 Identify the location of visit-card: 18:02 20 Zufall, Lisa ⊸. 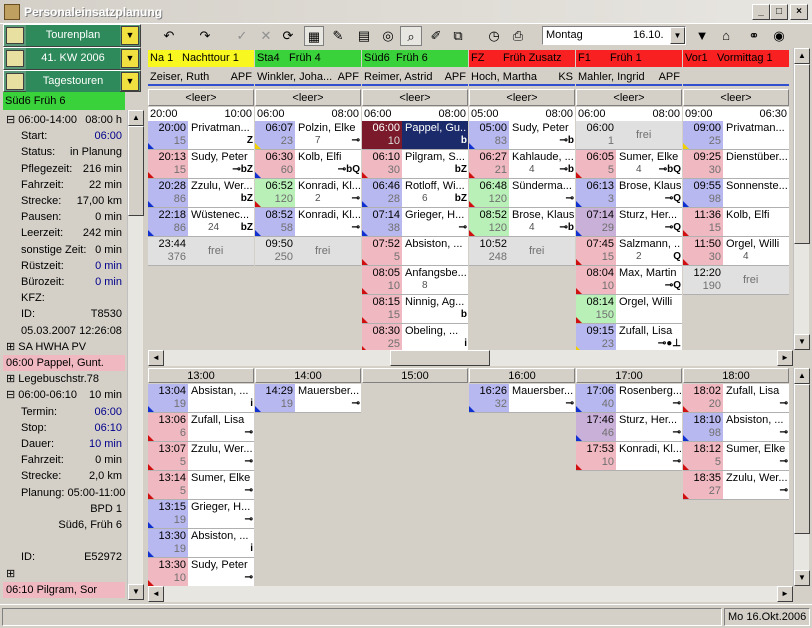
(736, 398).